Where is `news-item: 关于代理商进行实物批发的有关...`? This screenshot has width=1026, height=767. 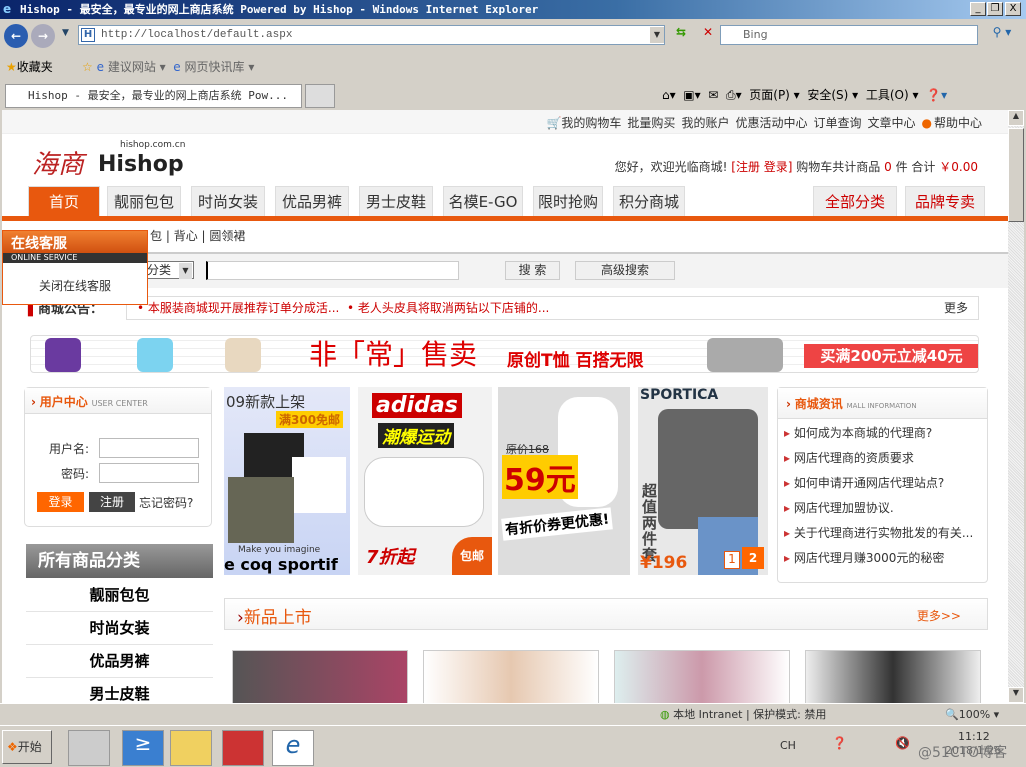 news-item: 关于代理商进行实物批发的有关... is located at coordinates (885, 533).